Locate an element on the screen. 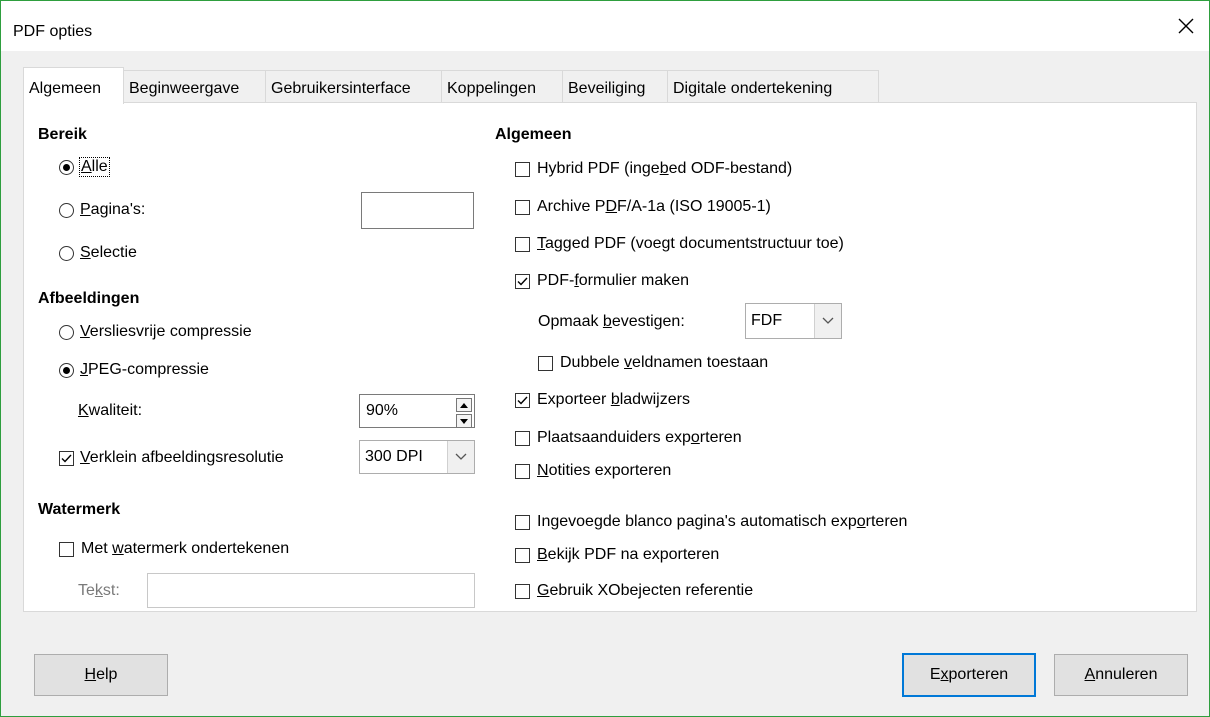 The image size is (1210, 717). quality-spinbox: 90% is located at coordinates (417, 411).